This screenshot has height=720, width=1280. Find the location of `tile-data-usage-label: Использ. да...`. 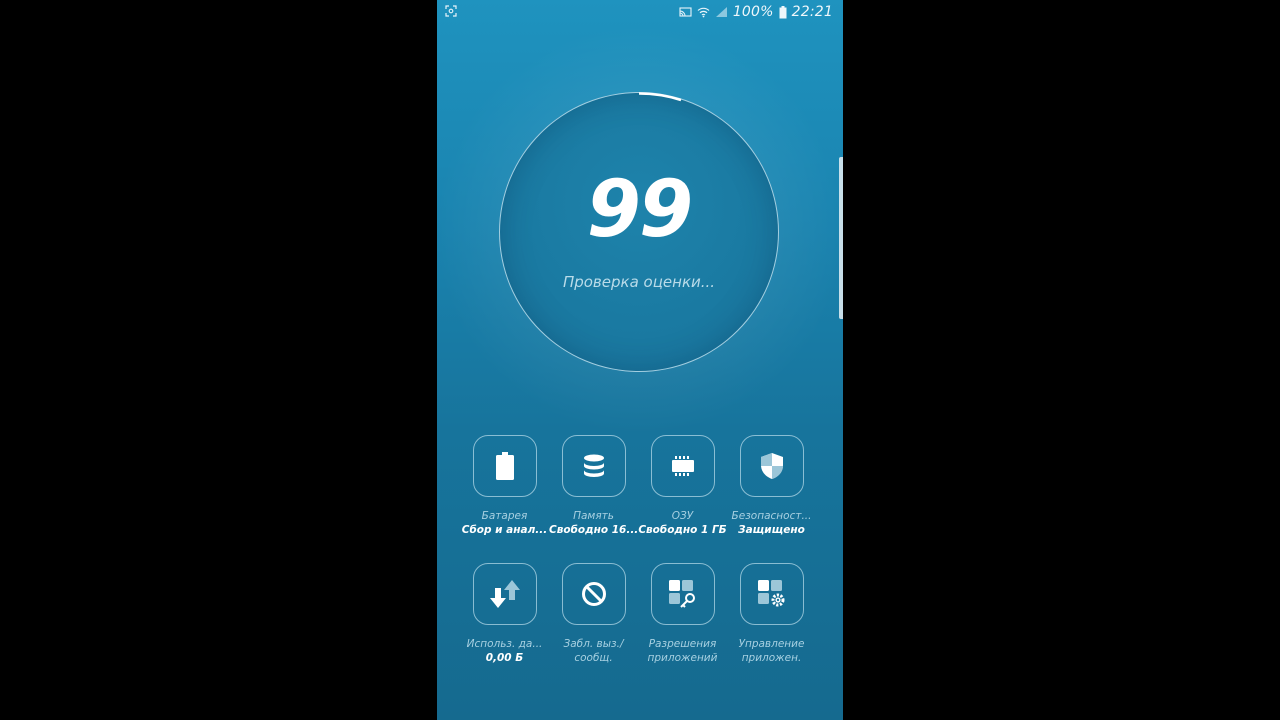

tile-data-usage-label: Использ. да... is located at coordinates (504, 644).